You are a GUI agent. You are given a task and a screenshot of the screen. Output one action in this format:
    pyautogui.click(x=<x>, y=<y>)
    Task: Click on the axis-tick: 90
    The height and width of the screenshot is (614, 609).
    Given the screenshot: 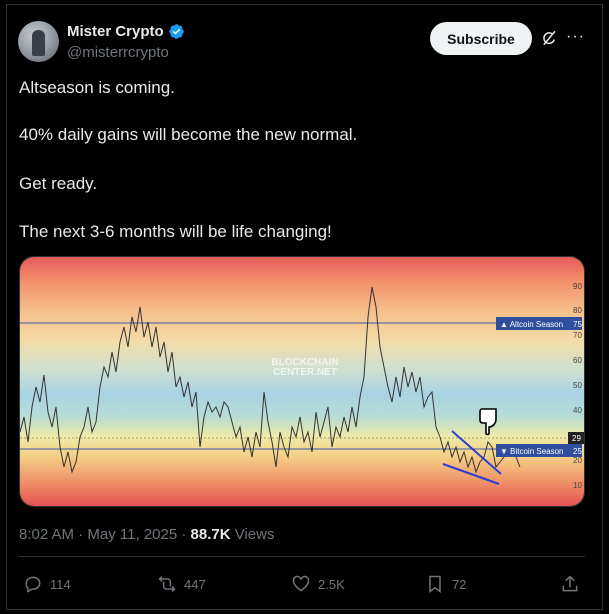 What is the action you would take?
    pyautogui.click(x=577, y=286)
    